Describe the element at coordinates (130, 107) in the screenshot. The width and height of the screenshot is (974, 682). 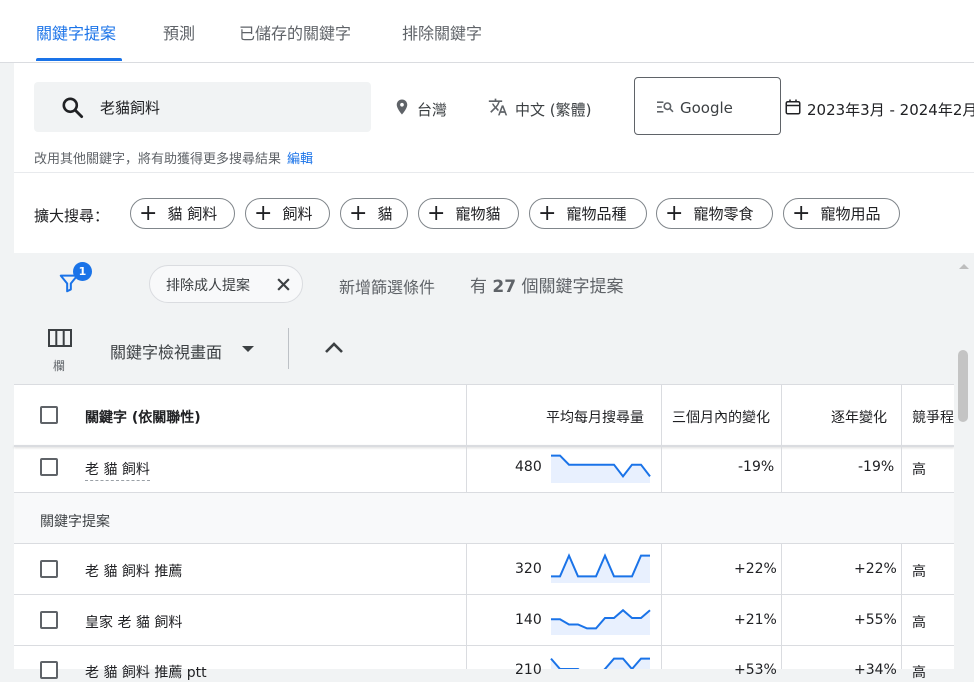
I see `search-input: 老貓飼料` at that location.